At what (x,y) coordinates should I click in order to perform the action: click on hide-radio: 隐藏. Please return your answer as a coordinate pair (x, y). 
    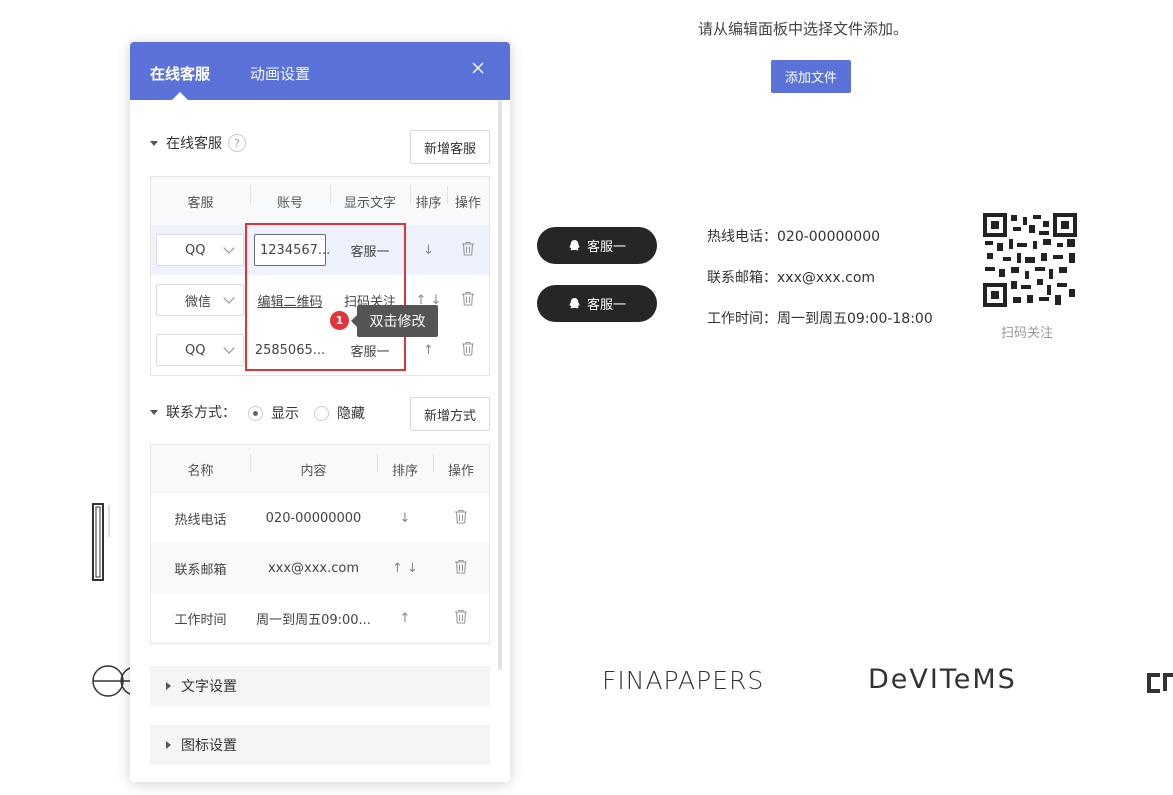
    Looking at the image, I should click on (339, 413).